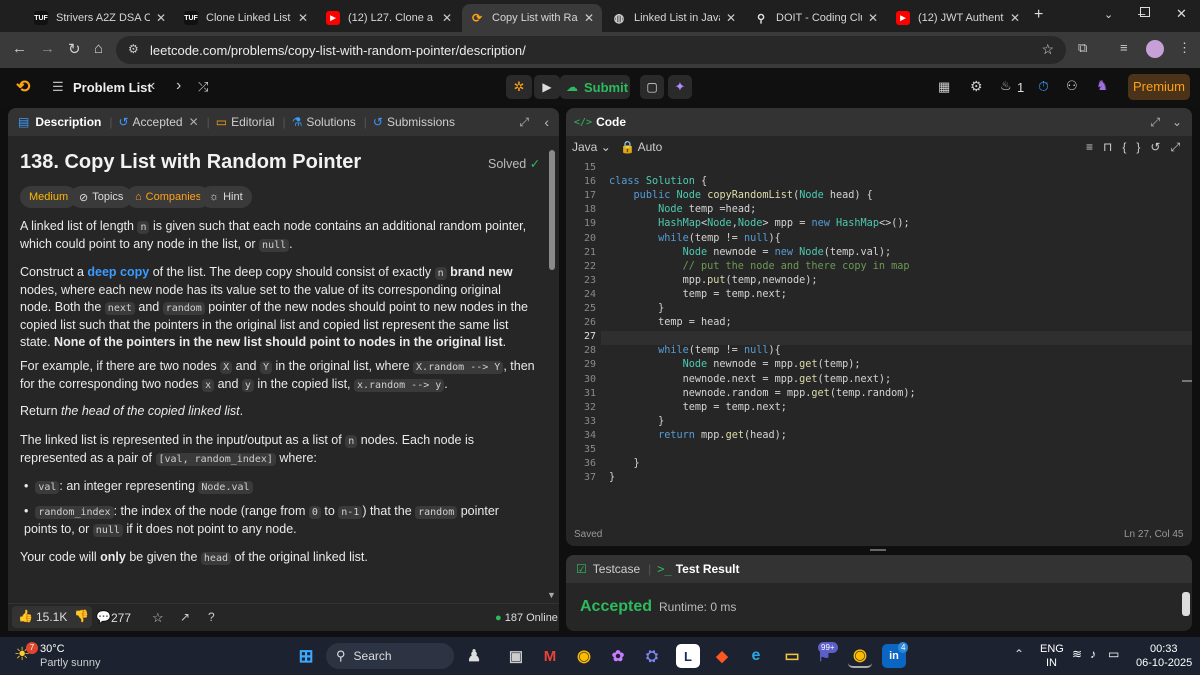  Describe the element at coordinates (550, 656) in the screenshot. I see `gmail-icon: M` at that location.